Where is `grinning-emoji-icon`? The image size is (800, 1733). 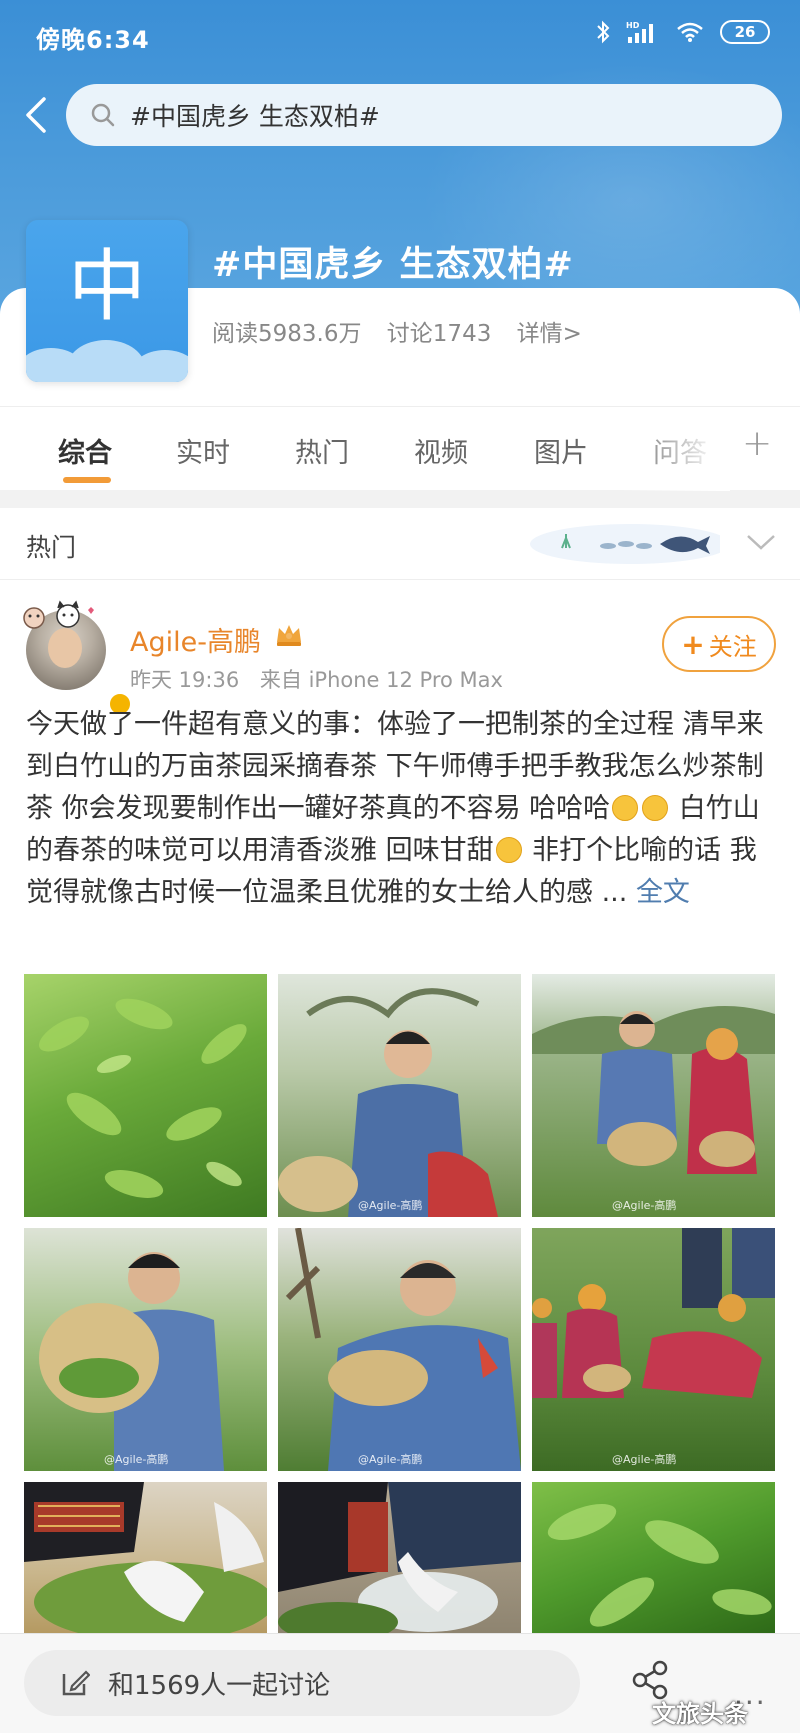 grinning-emoji-icon is located at coordinates (625, 808).